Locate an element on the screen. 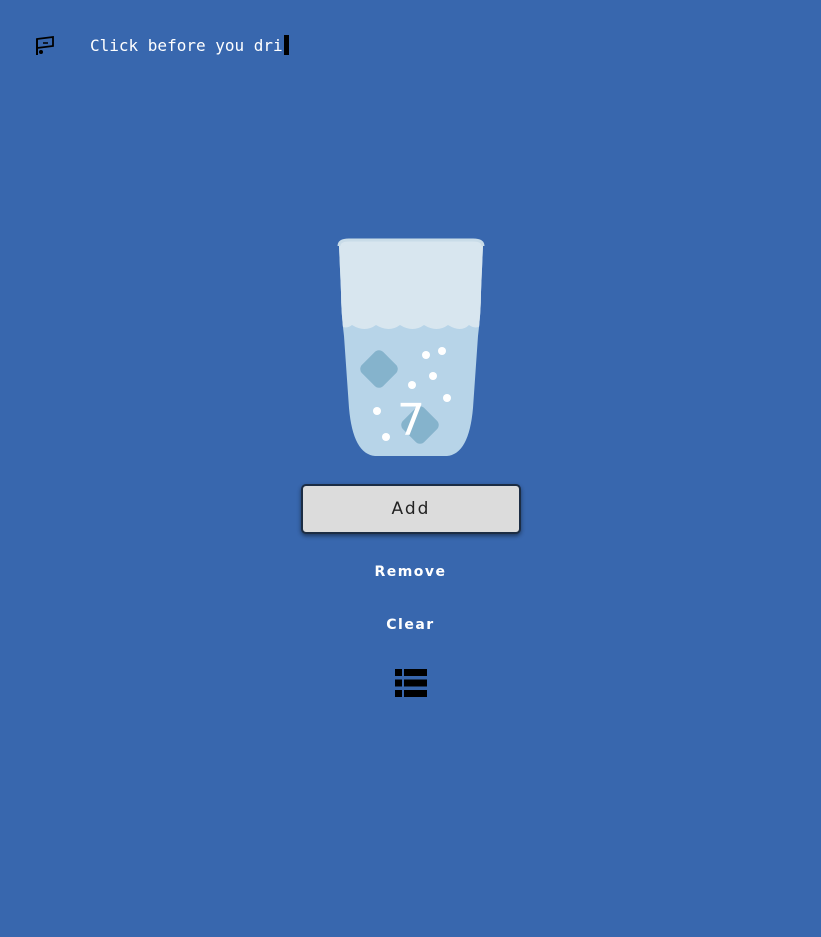  add-button: Add is located at coordinates (411, 509).